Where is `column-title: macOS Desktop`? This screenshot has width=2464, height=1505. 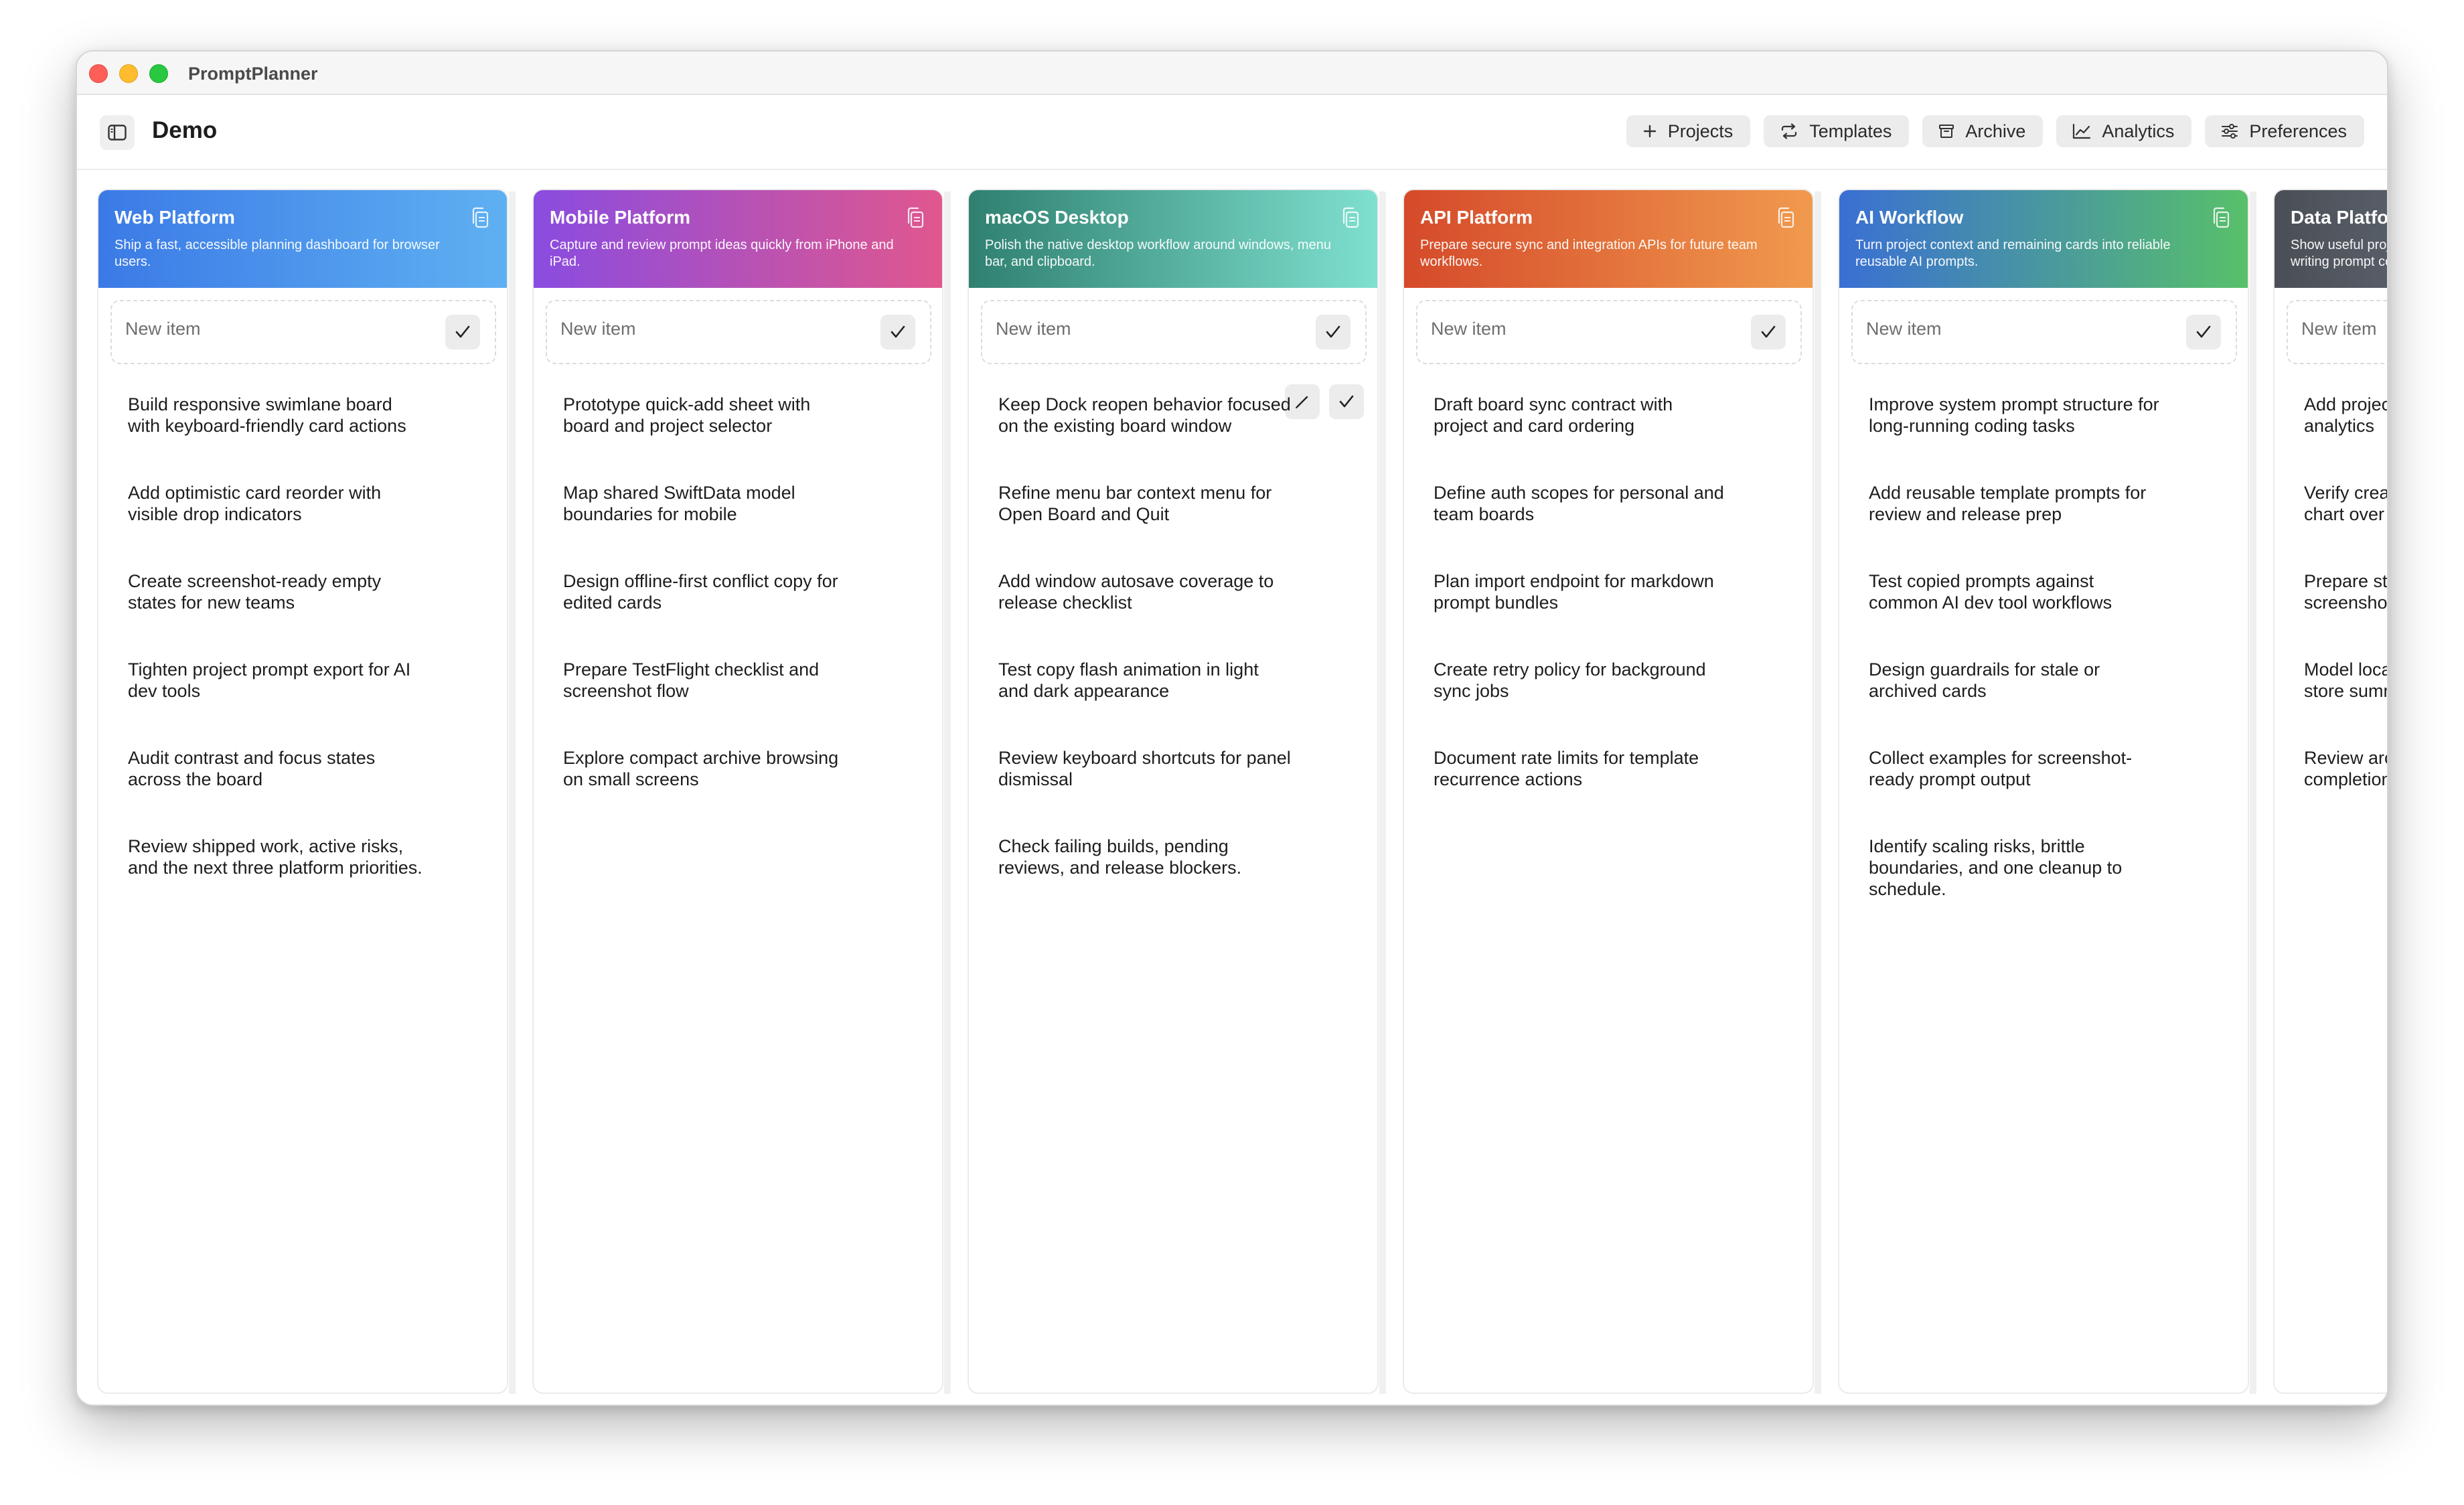 column-title: macOS Desktop is located at coordinates (1057, 218).